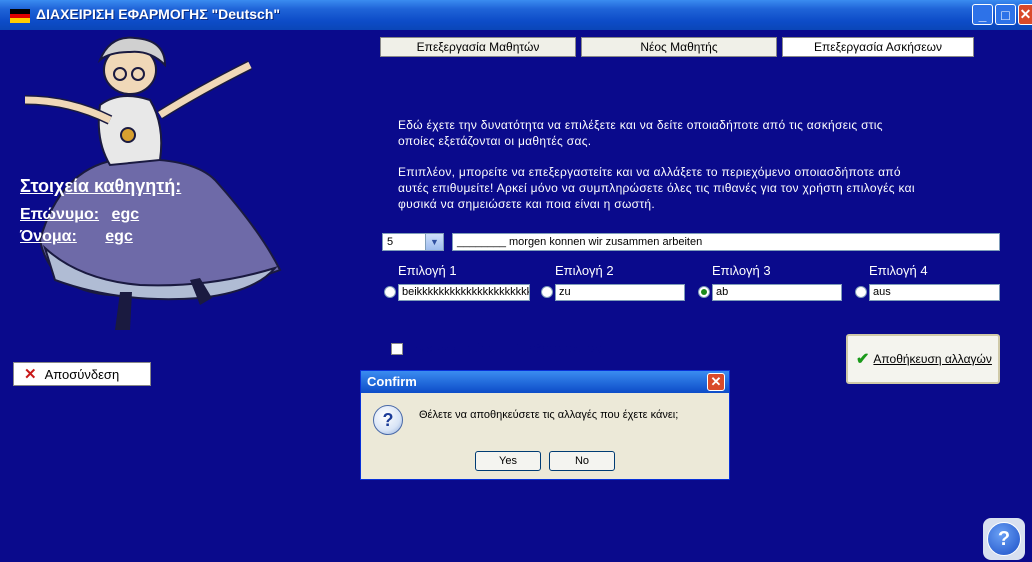 This screenshot has height=562, width=1032. Describe the element at coordinates (390, 292) in the screenshot. I see `option-1-radio` at that location.